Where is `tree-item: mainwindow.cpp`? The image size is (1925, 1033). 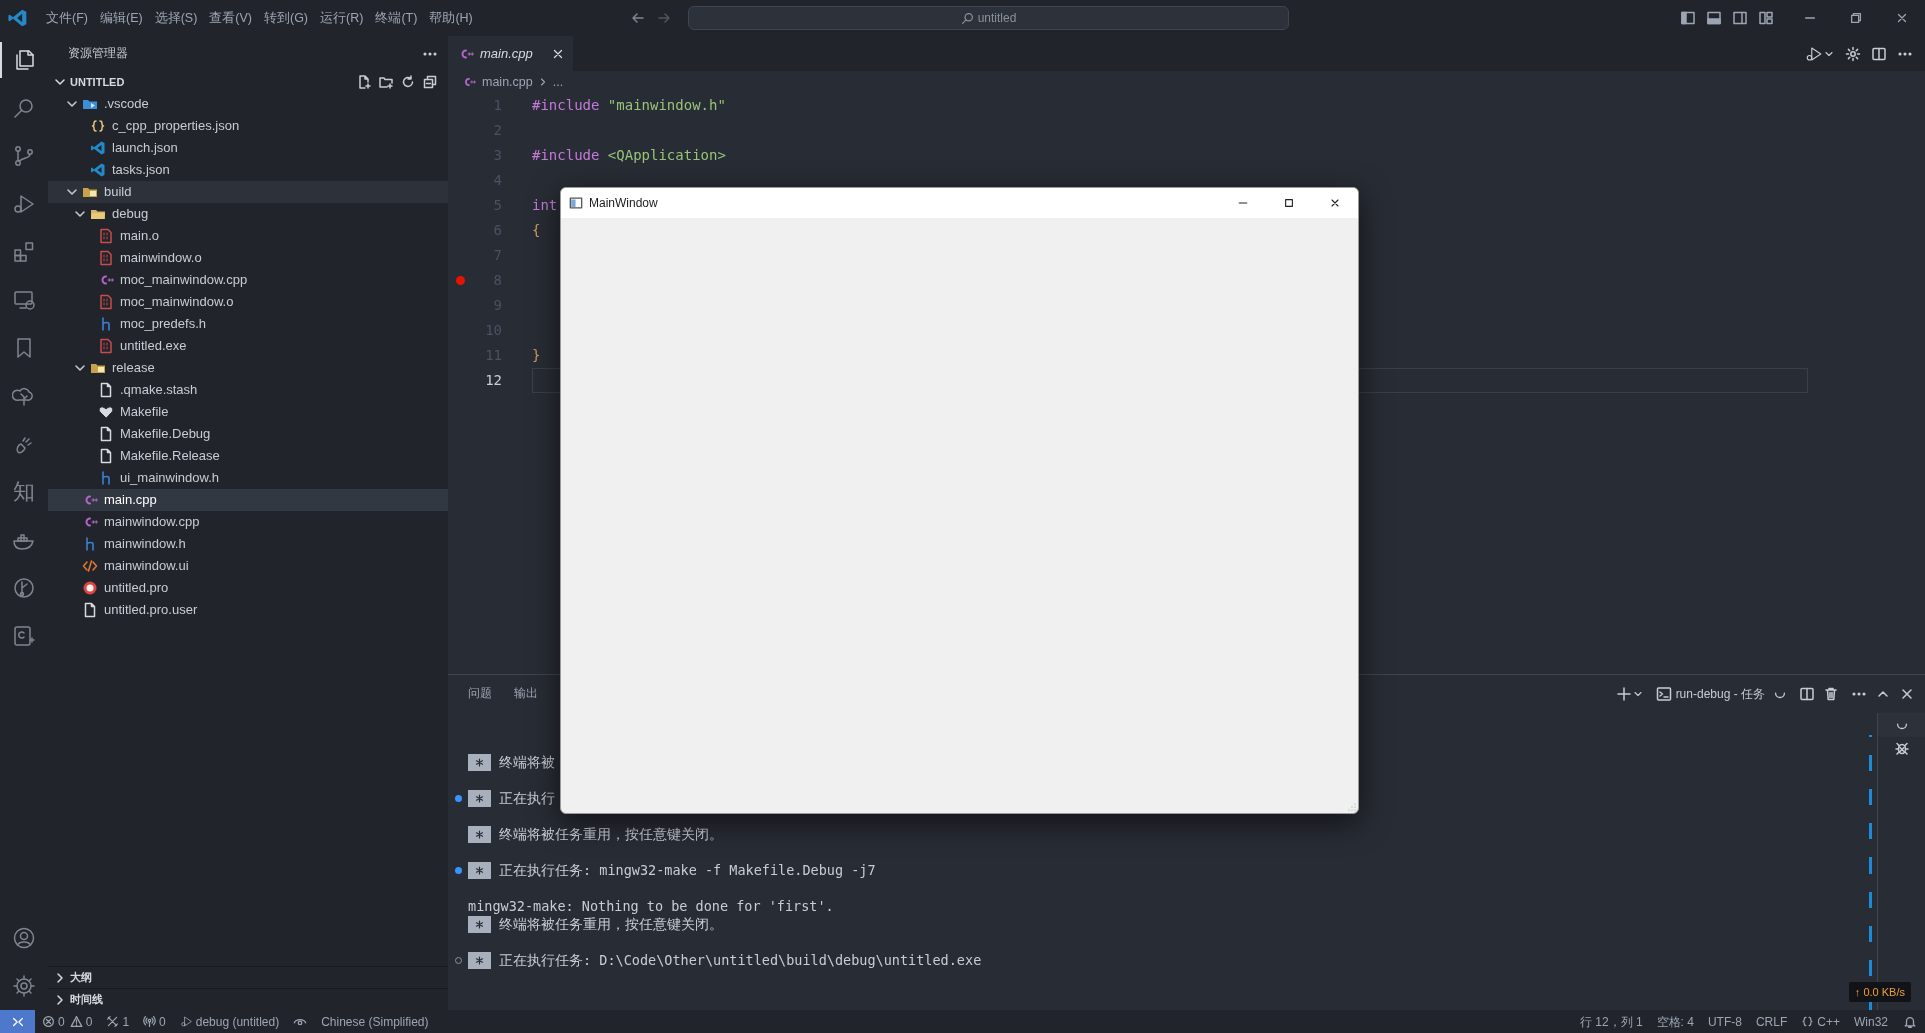
tree-item: mainwindow.cpp is located at coordinates (248, 522).